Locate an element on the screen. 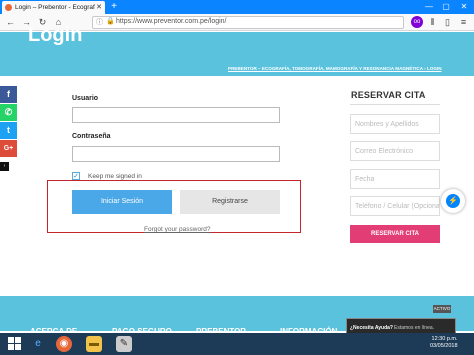  page-title: Login is located at coordinates (55, 35).